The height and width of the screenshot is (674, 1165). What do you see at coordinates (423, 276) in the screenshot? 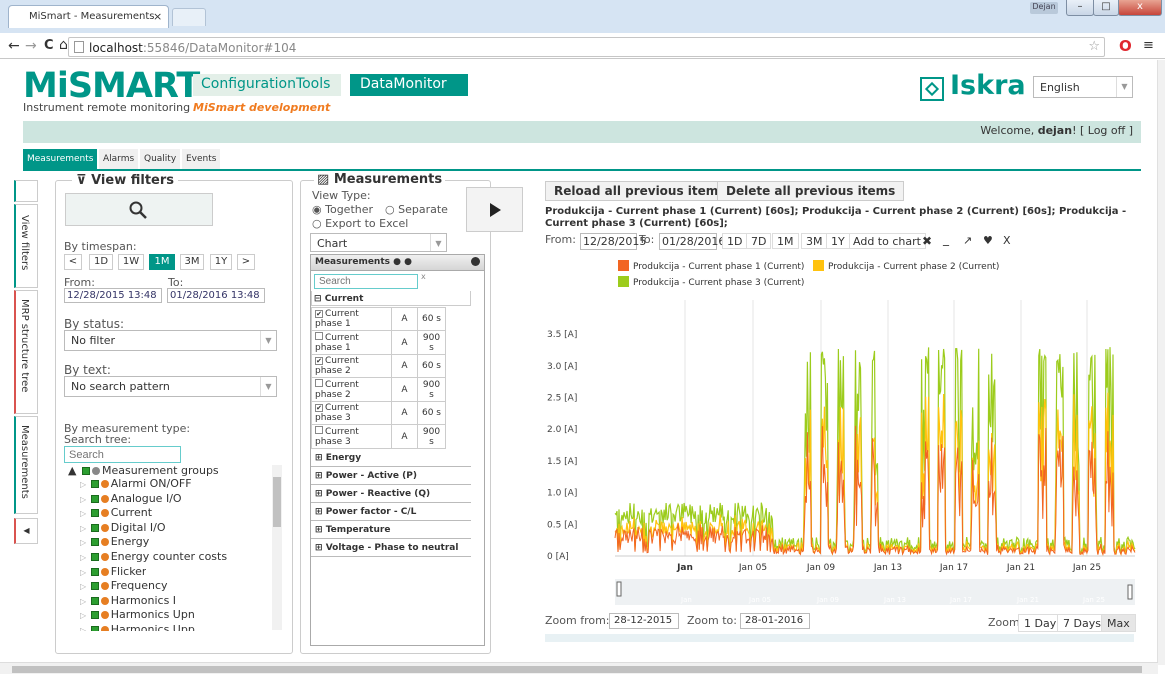
I see `clear-search-icon: x` at bounding box center [423, 276].